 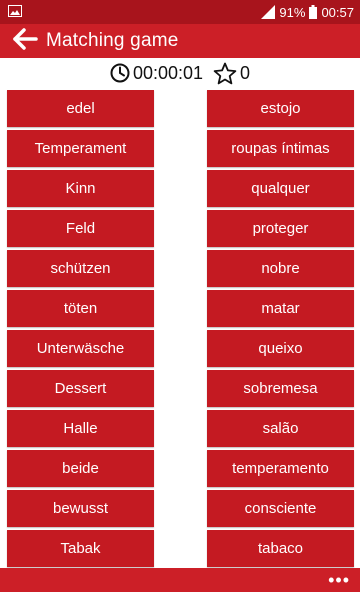 What do you see at coordinates (337, 12) in the screenshot?
I see `status-time: 00:57` at bounding box center [337, 12].